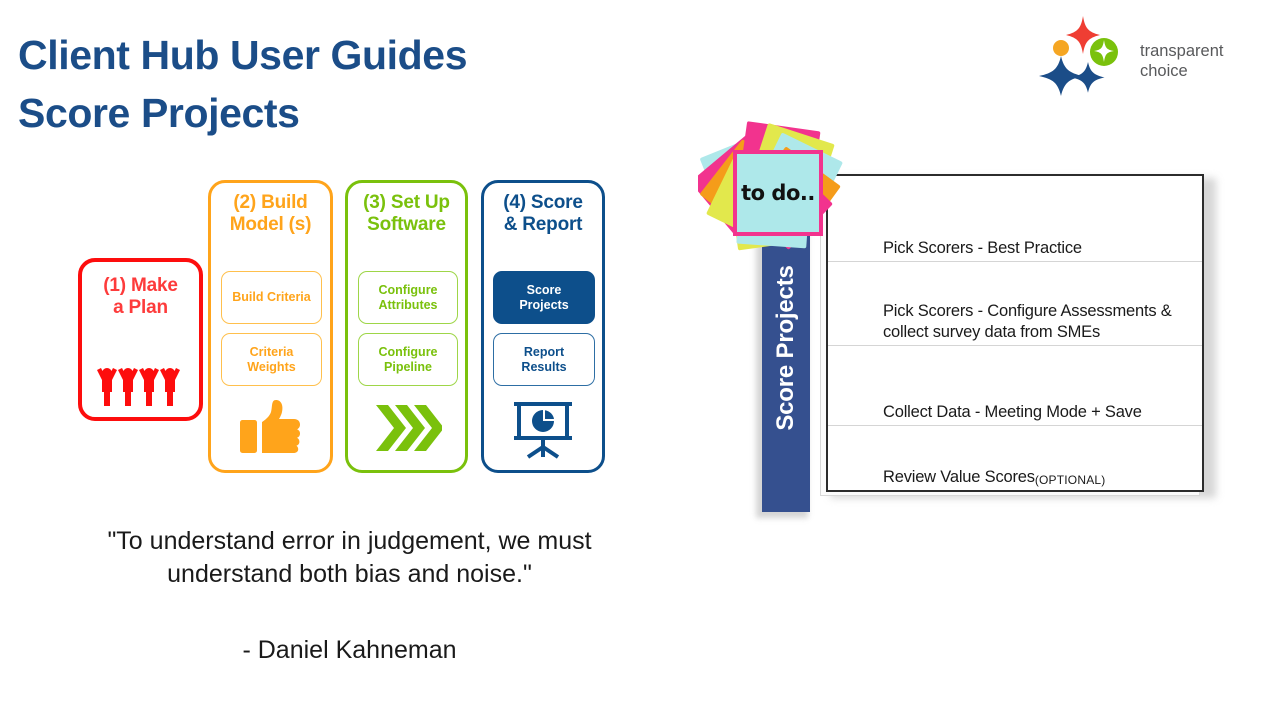 The image size is (1280, 720). What do you see at coordinates (408, 304) in the screenshot?
I see `step-button-label-line-2: Attributes` at bounding box center [408, 304].